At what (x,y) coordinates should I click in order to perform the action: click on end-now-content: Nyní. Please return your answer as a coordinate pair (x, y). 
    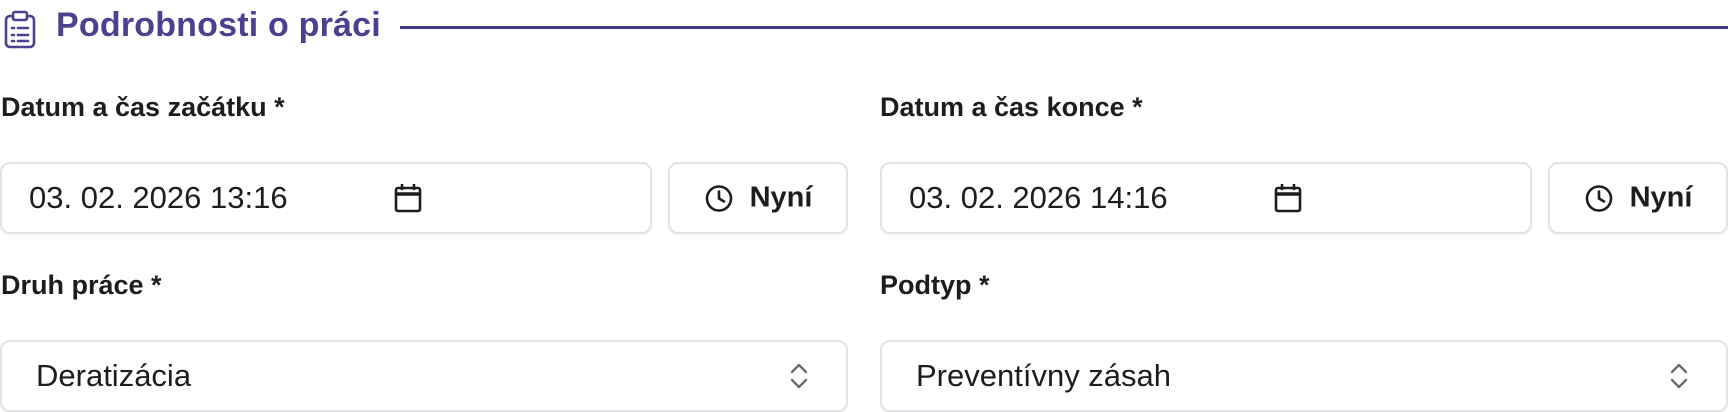
    Looking at the image, I should click on (1638, 198).